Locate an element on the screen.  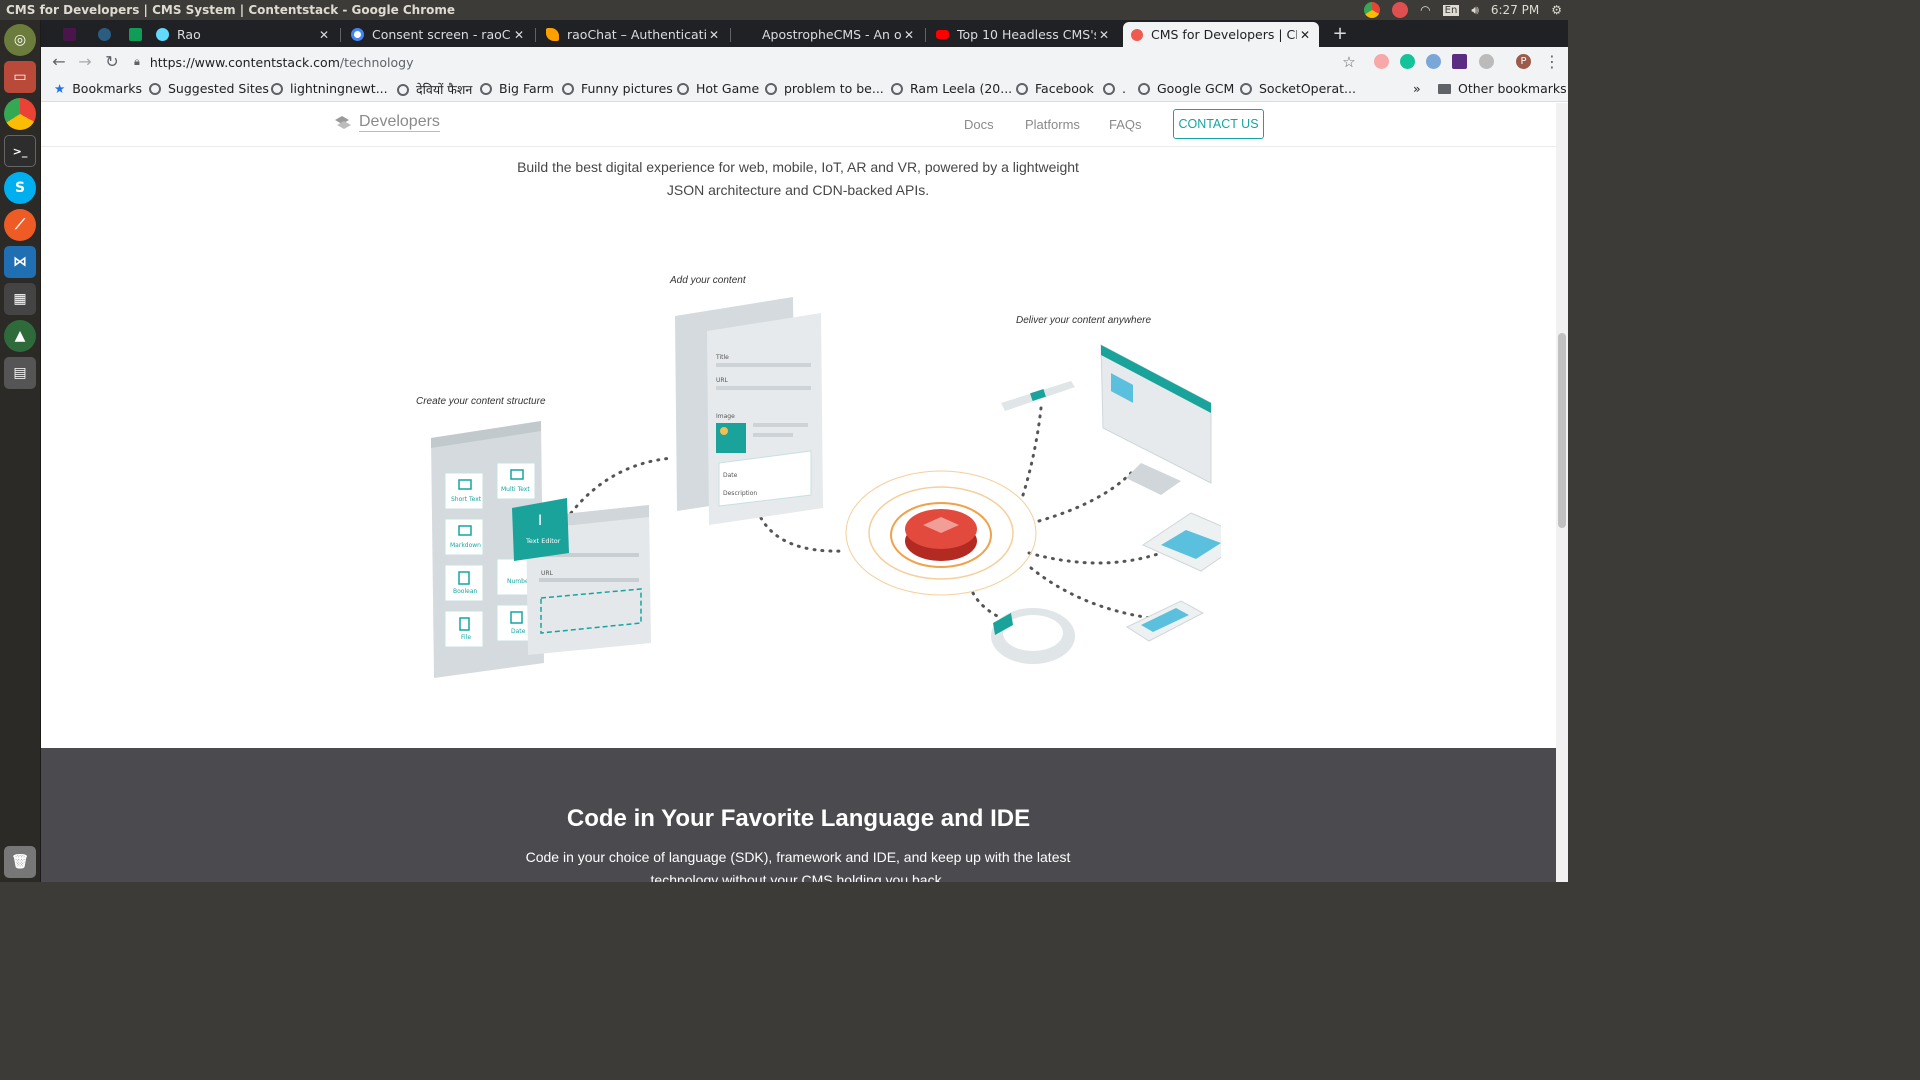
files-icon: ▭ is located at coordinates (20, 77).